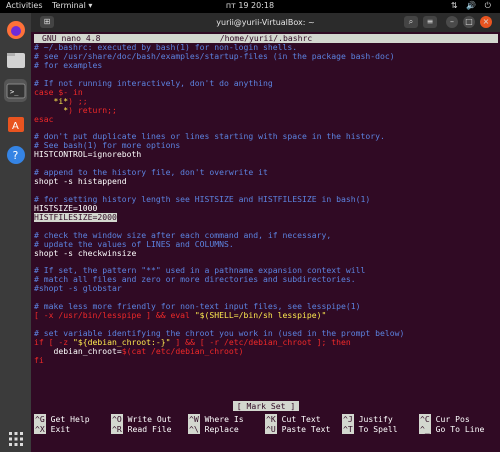  What do you see at coordinates (121, 342) in the screenshot?
I see `code-token: "${debian_chroot:-}"` at bounding box center [121, 342].